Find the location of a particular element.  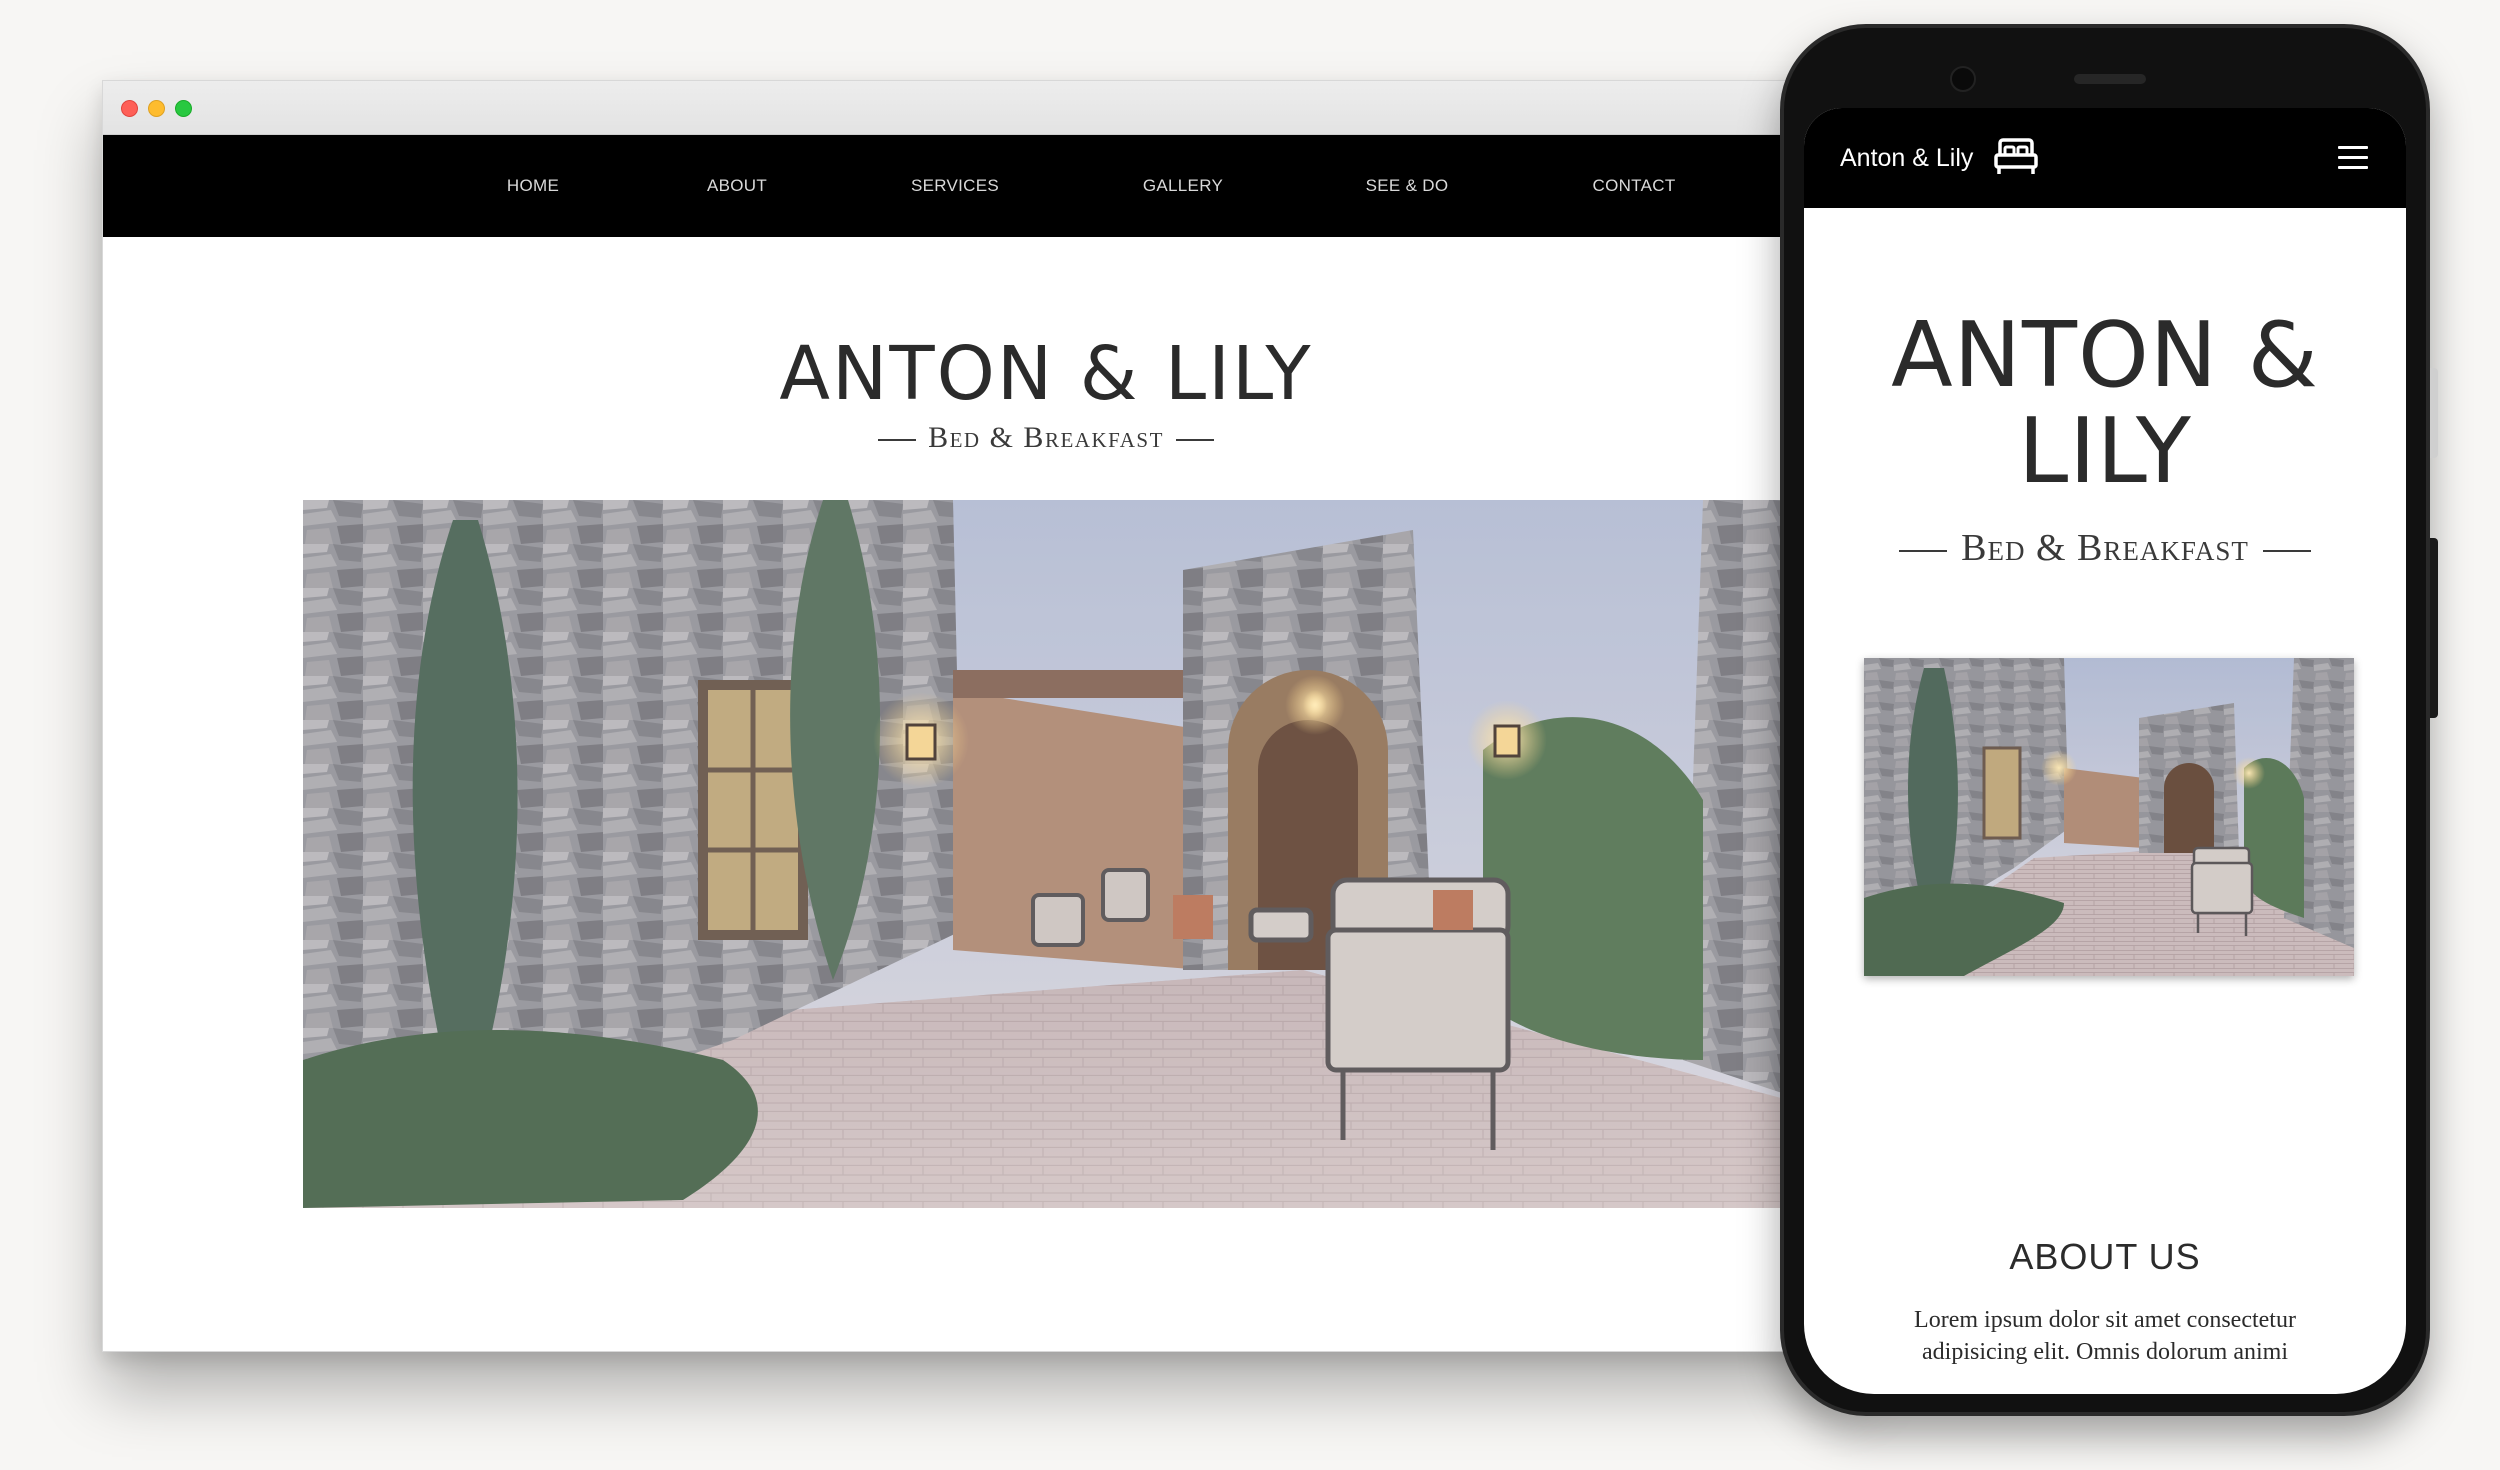

mobile-brand-link: Anton & Lily is located at coordinates (1906, 158).